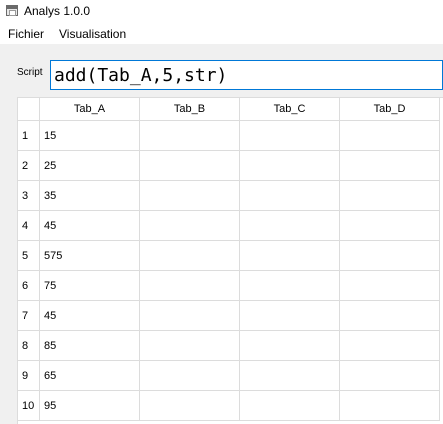  I want to click on column-header-tab-d: Tab_D, so click(390, 109).